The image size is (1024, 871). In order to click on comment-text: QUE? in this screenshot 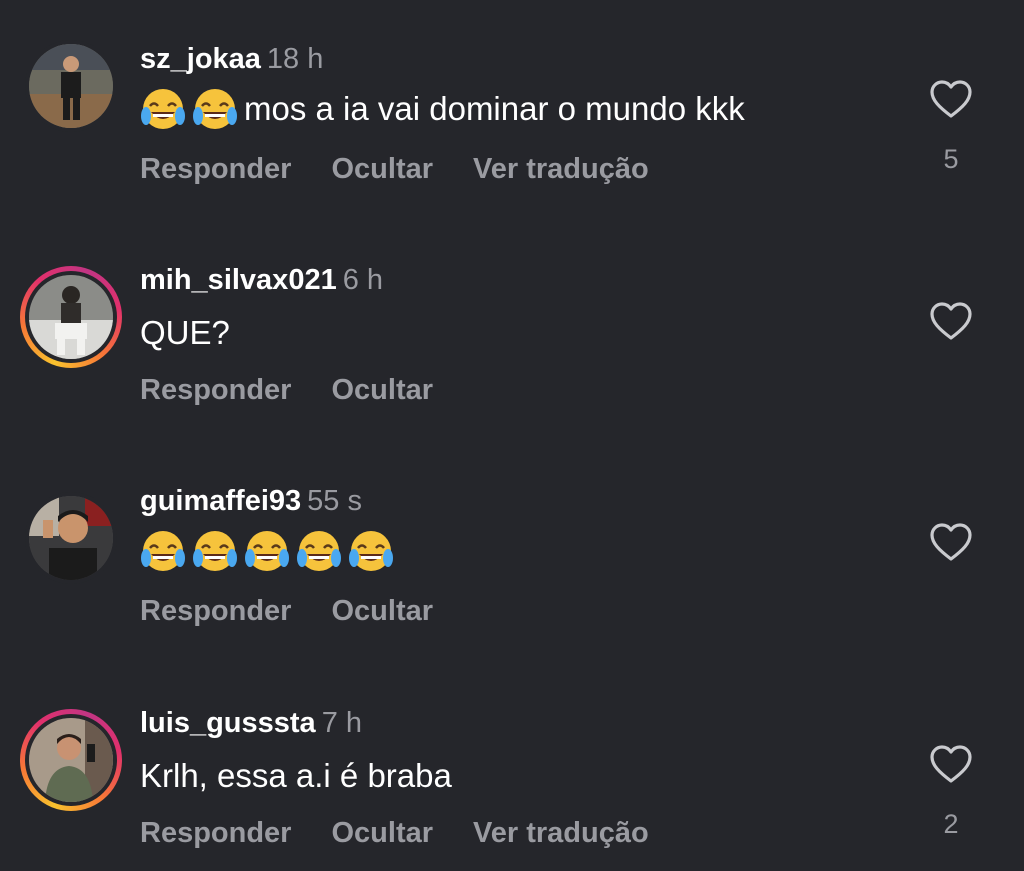, I will do `click(185, 333)`.